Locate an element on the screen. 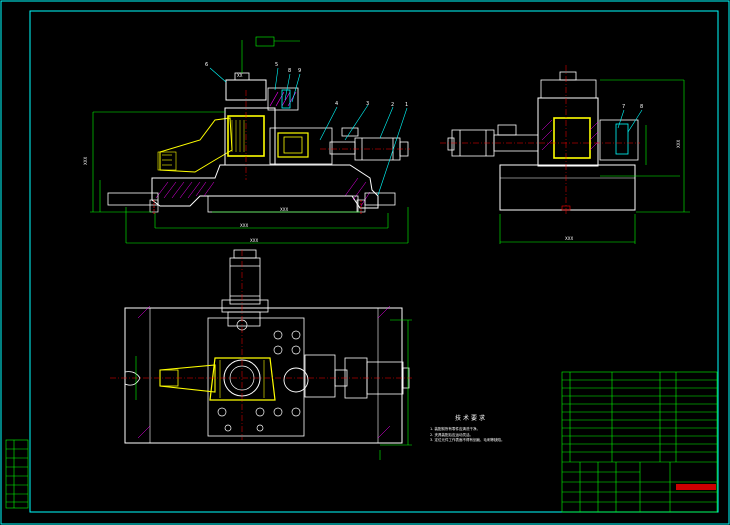 This screenshot has height=525, width=730. plan-base is located at coordinates (263, 375).